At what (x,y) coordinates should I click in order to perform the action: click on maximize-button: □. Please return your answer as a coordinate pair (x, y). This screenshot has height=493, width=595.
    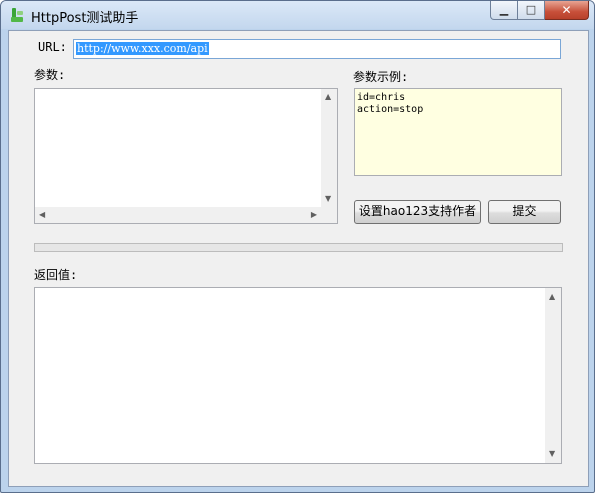
    Looking at the image, I should click on (531, 10).